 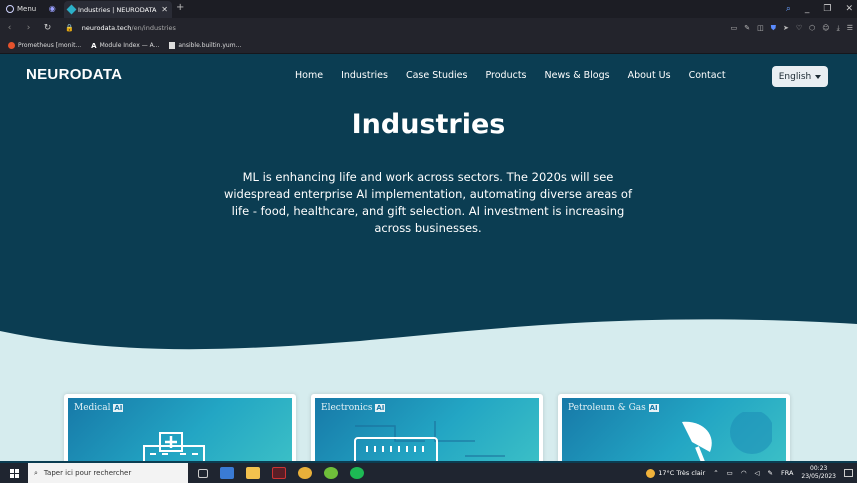 I want to click on caret-down-icon, so click(x=818, y=76).